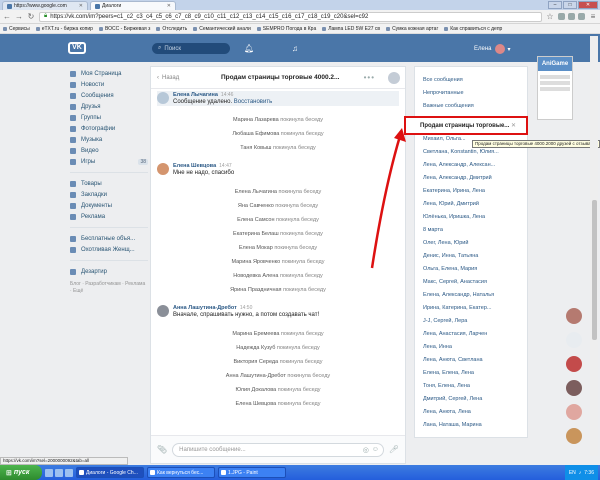  Describe the element at coordinates (366, 450) in the screenshot. I see `camera-icon: ◎` at that location.